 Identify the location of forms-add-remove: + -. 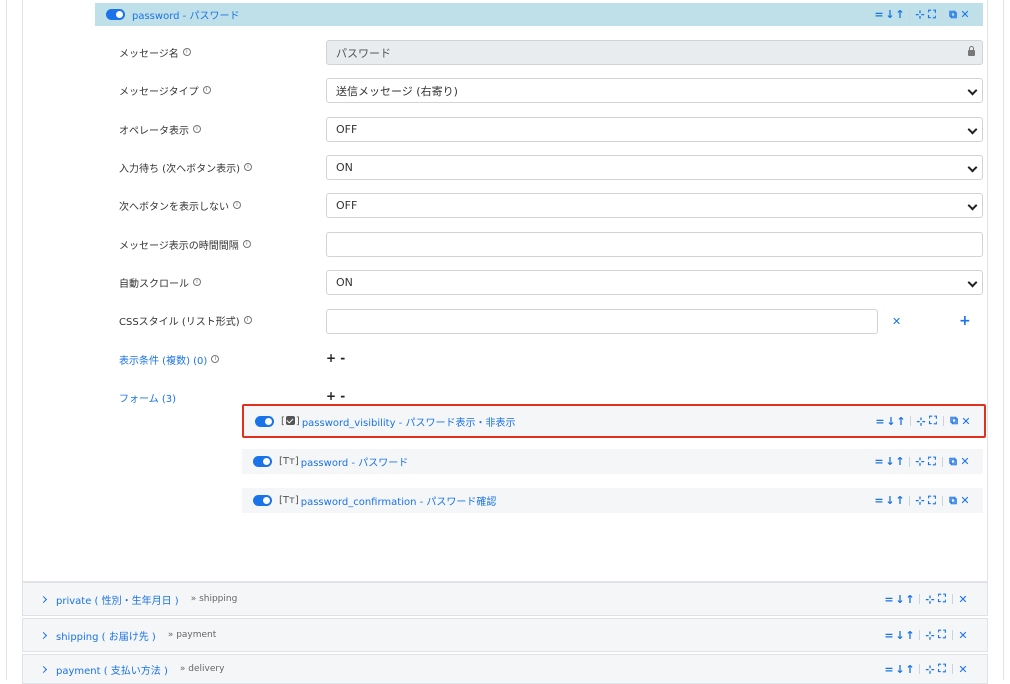
(335, 396).